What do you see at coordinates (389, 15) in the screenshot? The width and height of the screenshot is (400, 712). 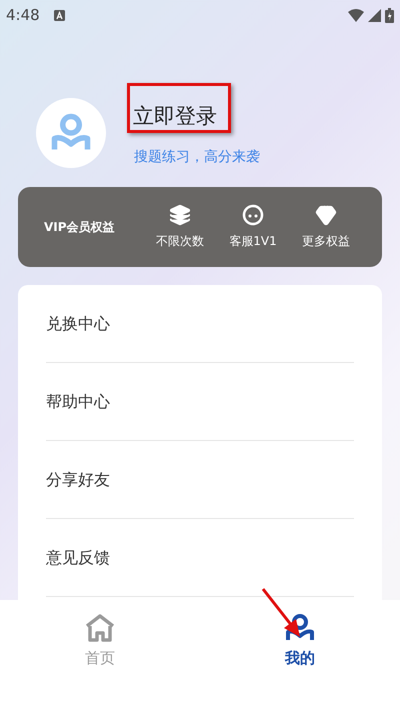 I see `battery-icon` at bounding box center [389, 15].